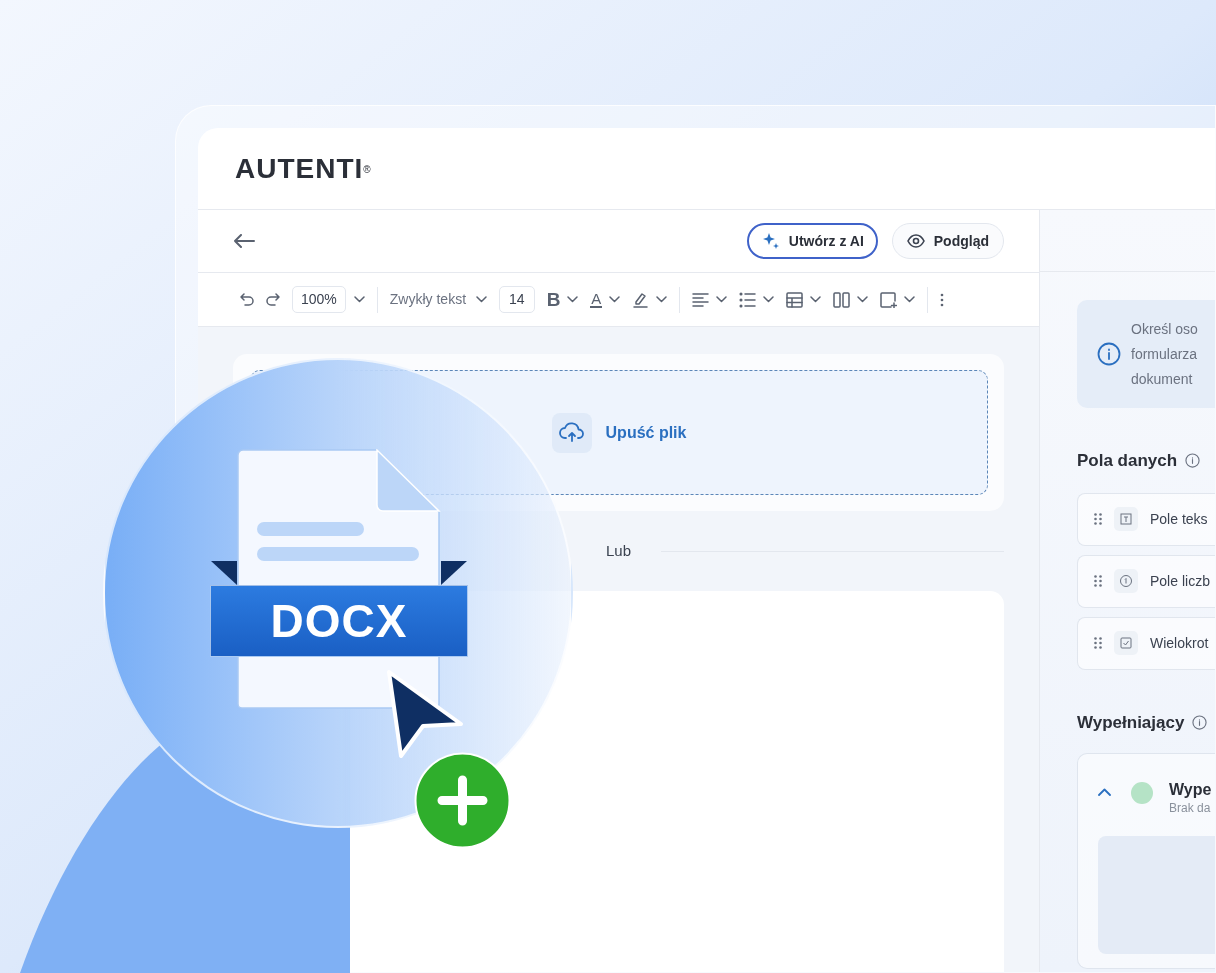 This screenshot has width=1216, height=973. What do you see at coordinates (438, 299) in the screenshot?
I see `text-style-dropdown: Zwykły tekst` at bounding box center [438, 299].